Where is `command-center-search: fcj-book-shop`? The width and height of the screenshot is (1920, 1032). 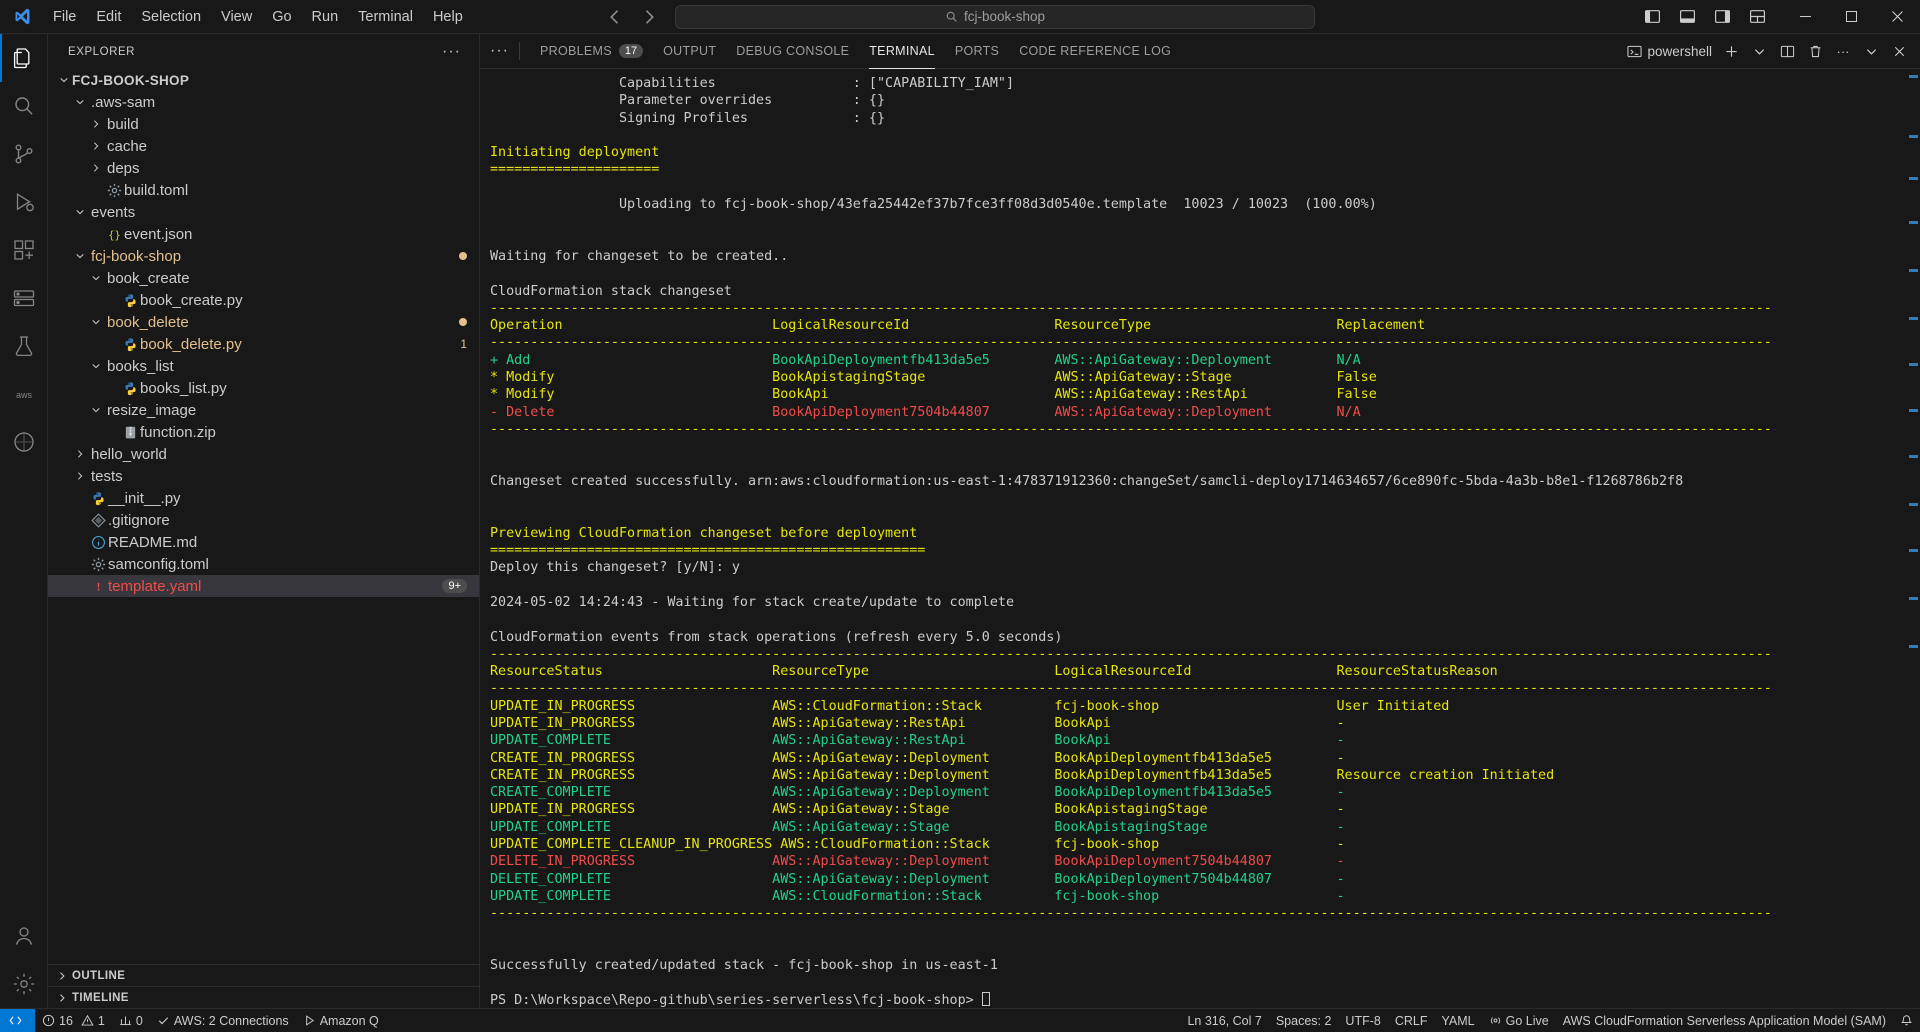
command-center-search: fcj-book-shop is located at coordinates (995, 16).